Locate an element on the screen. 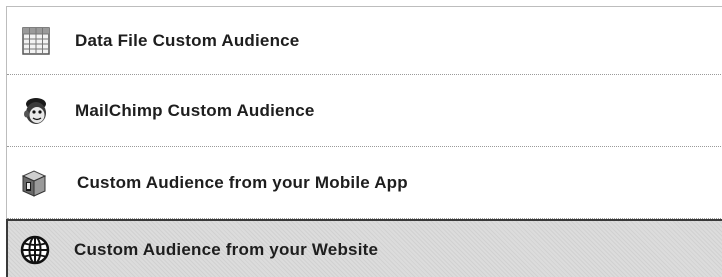 The height and width of the screenshot is (277, 722). option-label: Data File Custom Audience is located at coordinates (187, 40).